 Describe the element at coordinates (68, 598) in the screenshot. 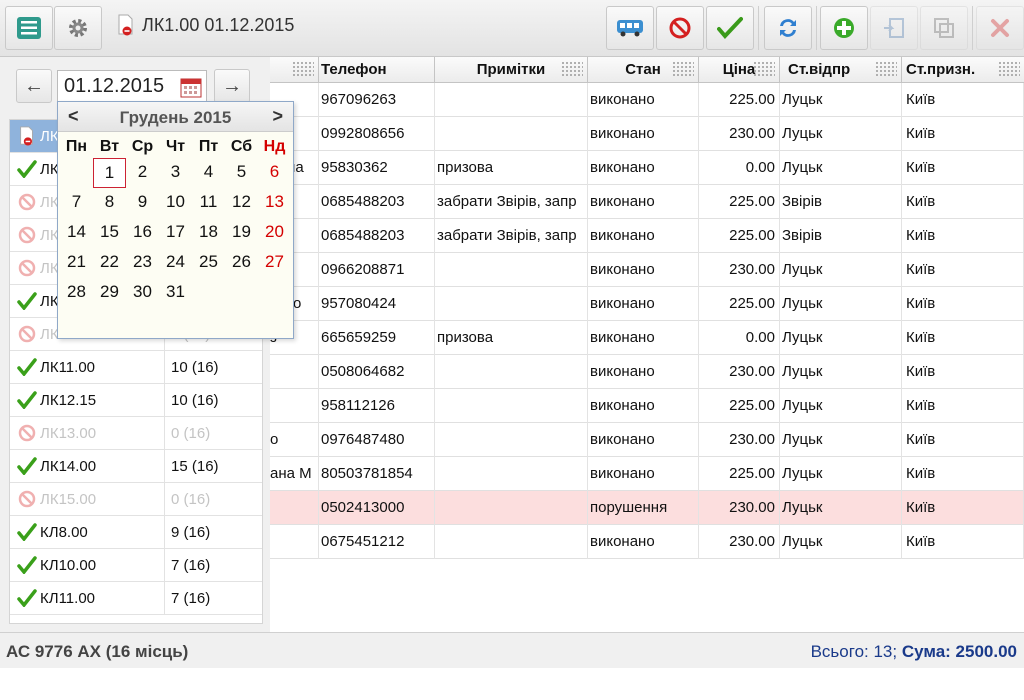

I see `route-name: КЛ11.00` at that location.